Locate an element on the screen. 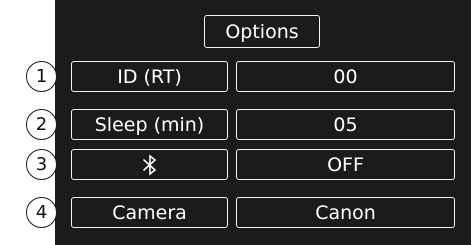  camera-label-button: Camera is located at coordinates (149, 212).